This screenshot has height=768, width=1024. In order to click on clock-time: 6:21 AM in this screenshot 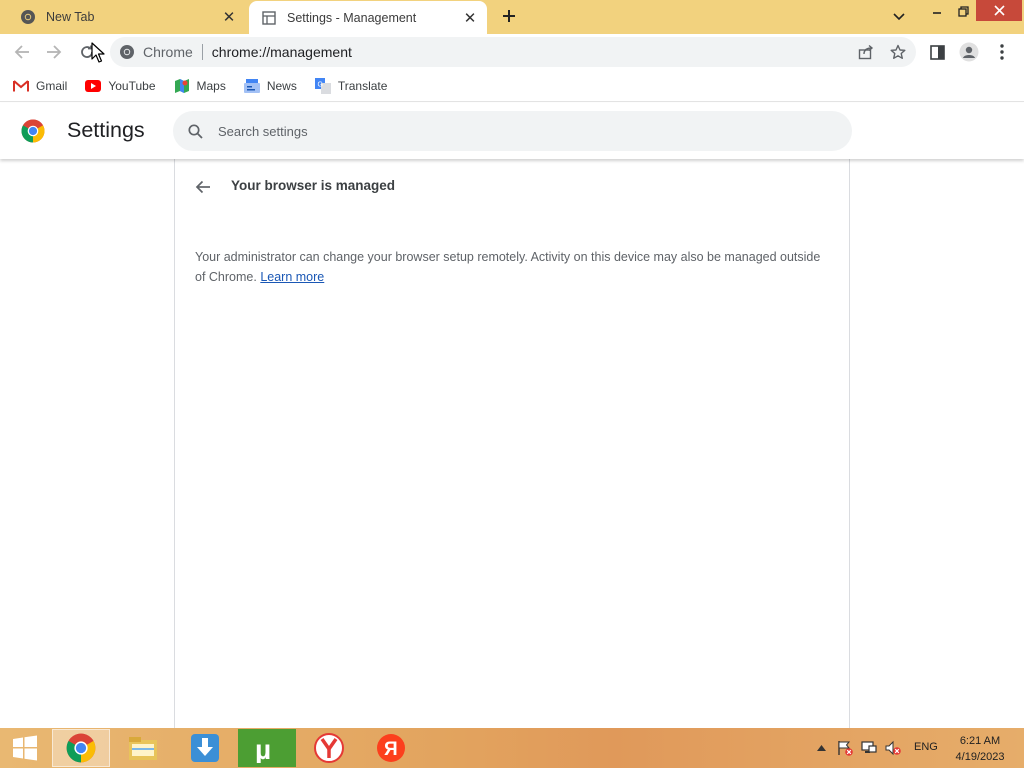, I will do `click(980, 741)`.